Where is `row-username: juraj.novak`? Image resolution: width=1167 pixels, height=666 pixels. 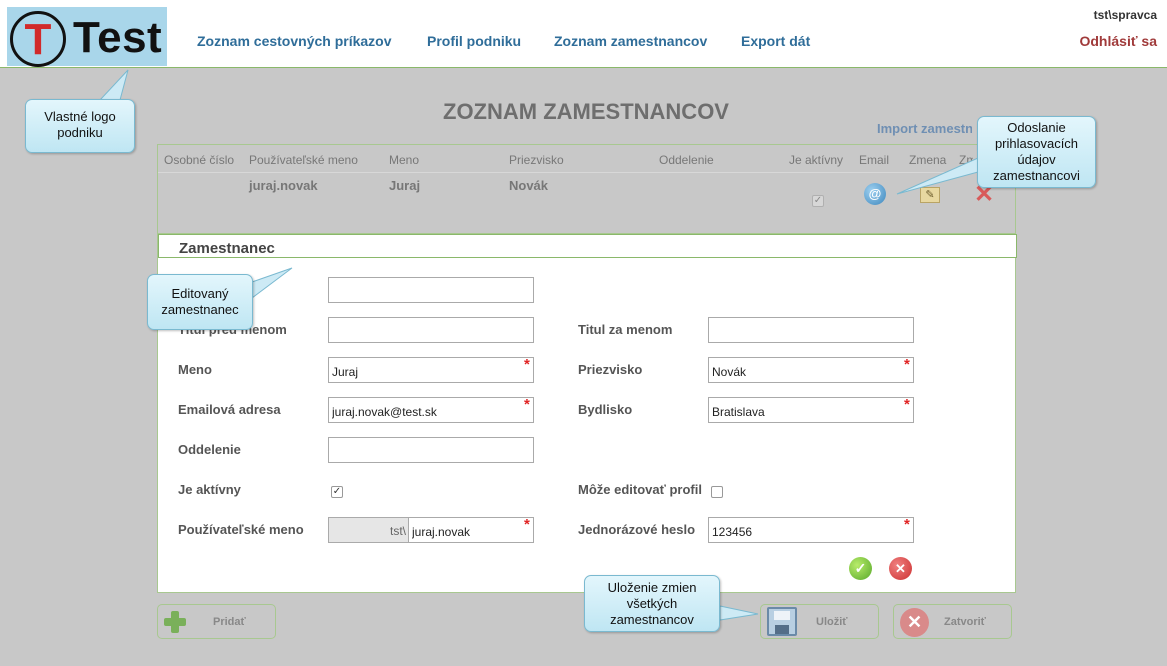
row-username: juraj.novak is located at coordinates (283, 185).